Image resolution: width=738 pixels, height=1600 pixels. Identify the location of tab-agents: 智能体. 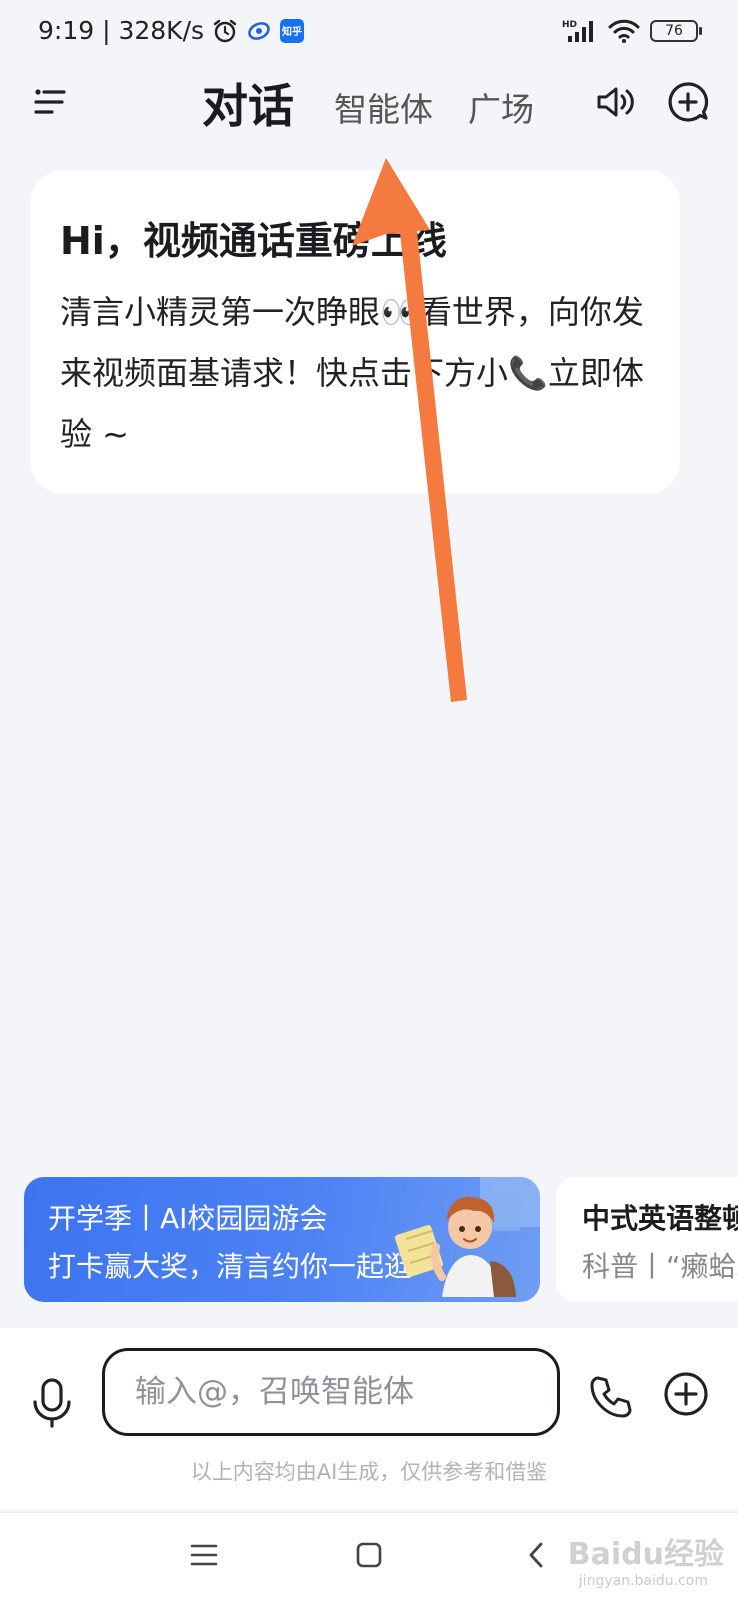
(383, 107).